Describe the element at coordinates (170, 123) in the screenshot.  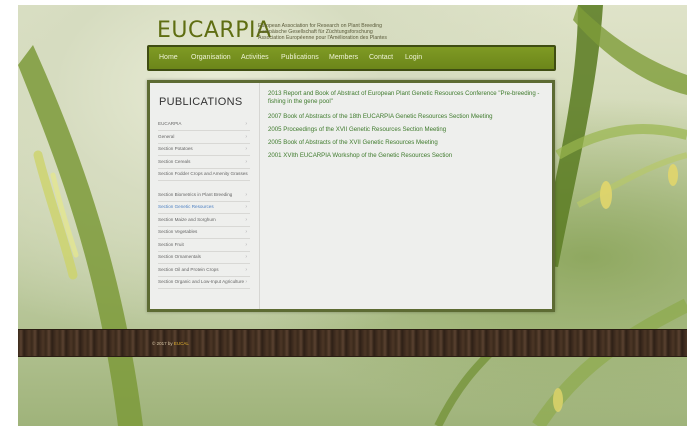
I see `sidebar-item-label: EUCARPIA` at that location.